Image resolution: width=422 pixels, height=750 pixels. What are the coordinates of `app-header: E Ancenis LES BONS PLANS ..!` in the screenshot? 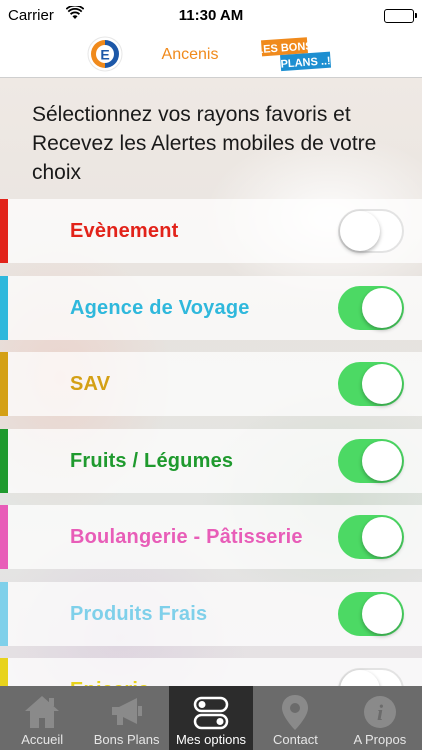 It's located at (211, 55).